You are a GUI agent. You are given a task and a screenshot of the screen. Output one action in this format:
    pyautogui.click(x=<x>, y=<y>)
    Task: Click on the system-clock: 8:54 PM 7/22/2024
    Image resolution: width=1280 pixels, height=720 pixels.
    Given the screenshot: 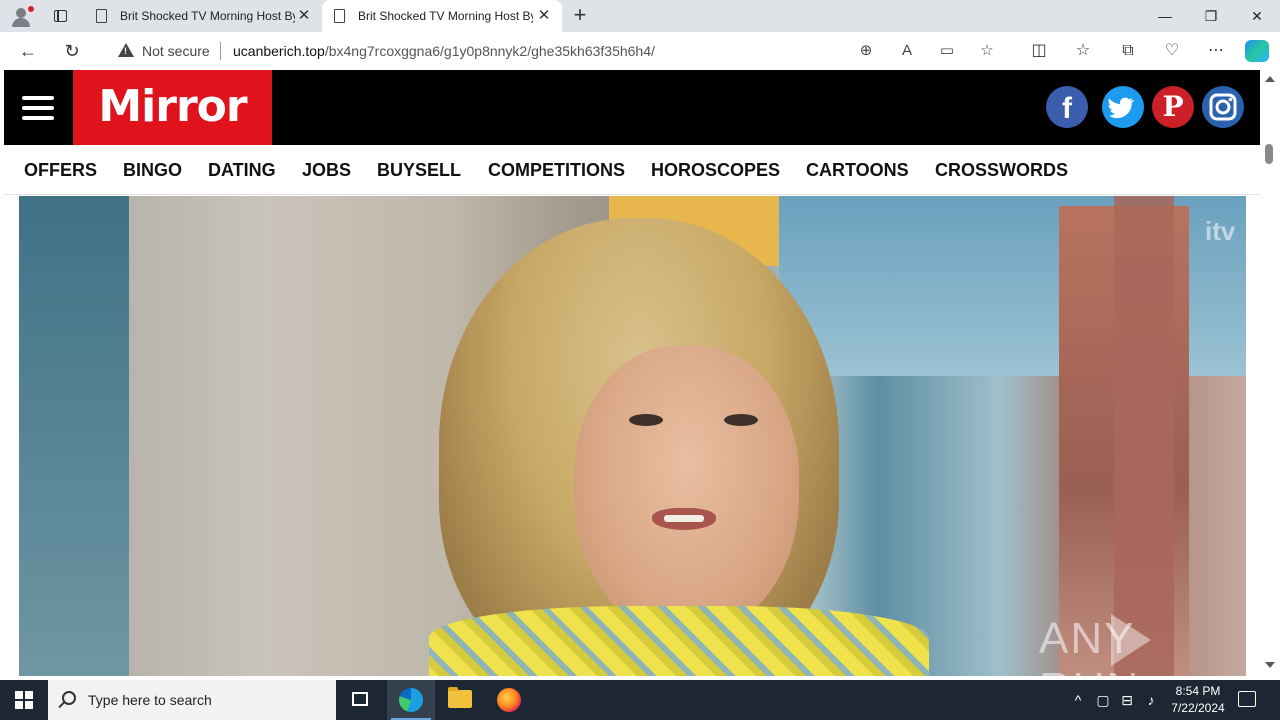 What is the action you would take?
    pyautogui.click(x=1198, y=700)
    